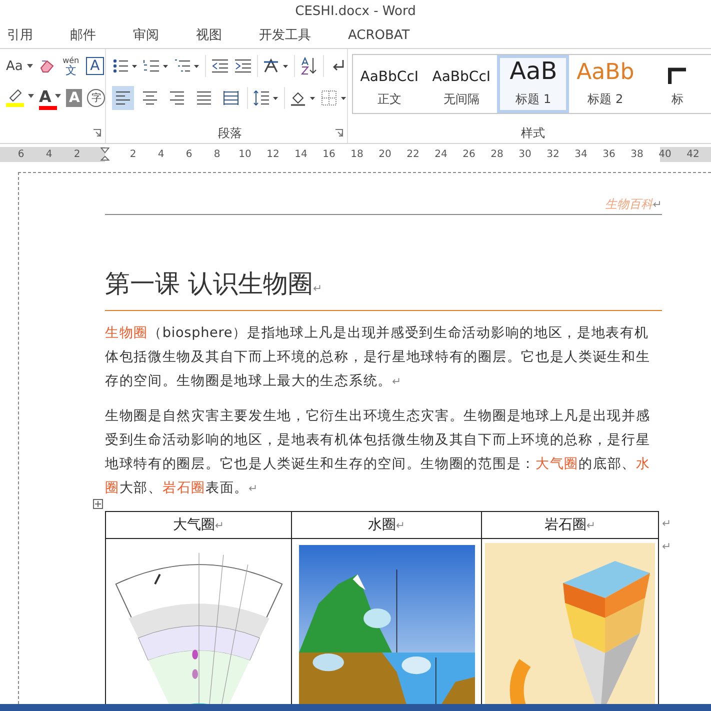  What do you see at coordinates (177, 98) in the screenshot?
I see `align-right-icon` at bounding box center [177, 98].